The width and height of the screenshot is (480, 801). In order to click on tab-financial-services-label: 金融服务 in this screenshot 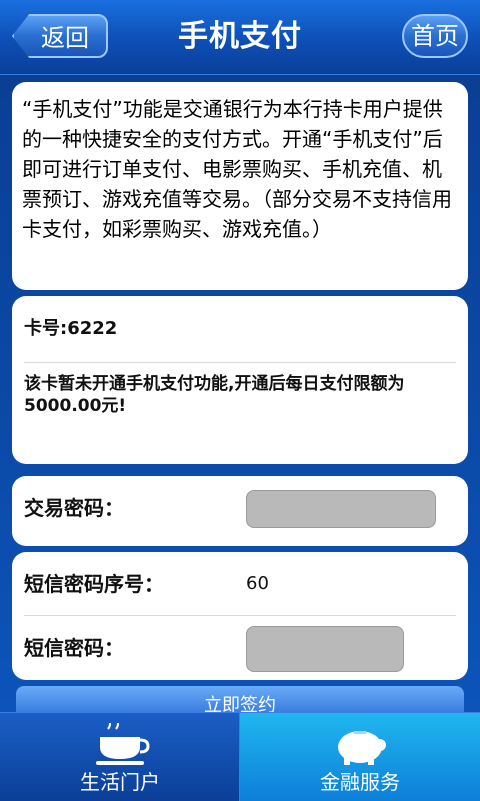, I will do `click(360, 782)`.